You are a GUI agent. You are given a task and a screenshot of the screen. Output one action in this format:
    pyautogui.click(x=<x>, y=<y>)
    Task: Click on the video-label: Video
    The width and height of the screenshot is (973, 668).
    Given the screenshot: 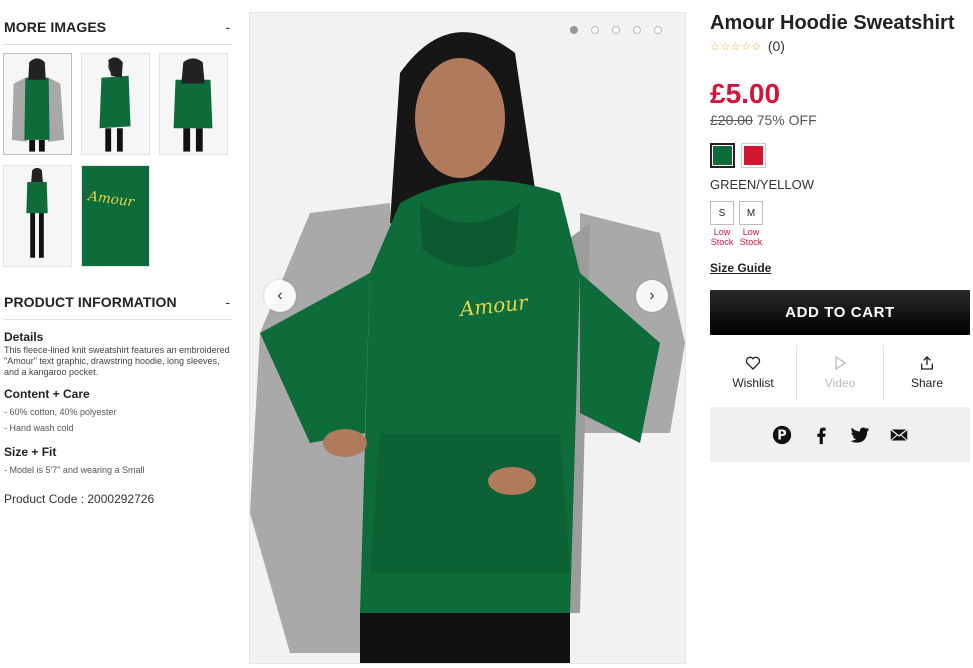 What is the action you would take?
    pyautogui.click(x=840, y=383)
    